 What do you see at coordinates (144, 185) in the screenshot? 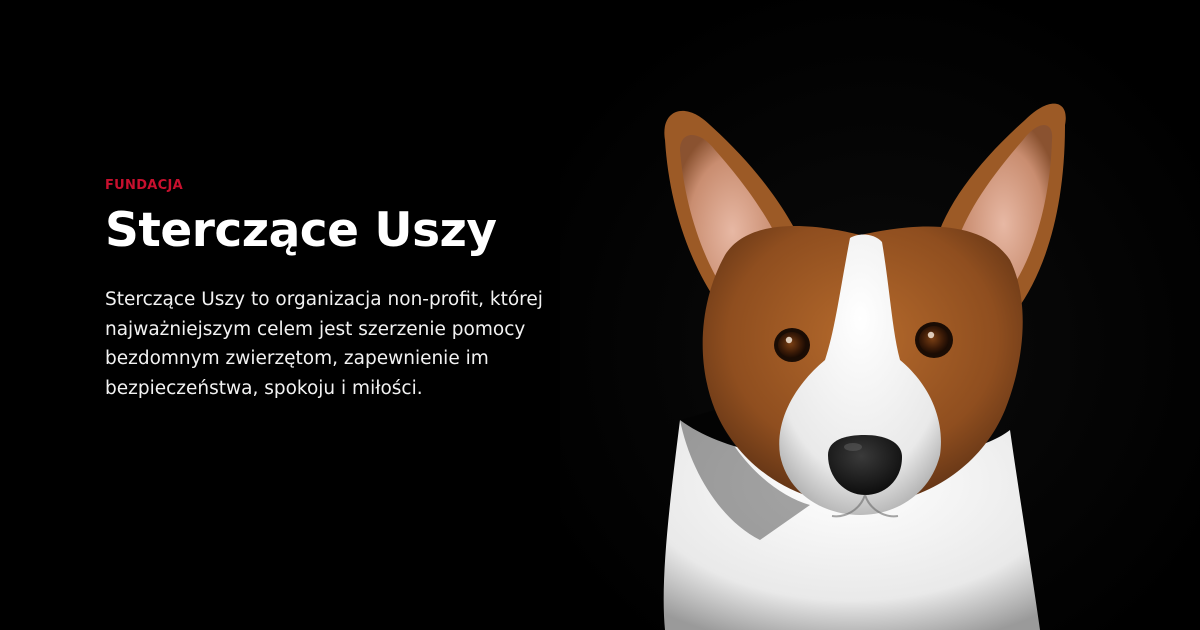
I see `eyebrow-label: FUNDACJA` at bounding box center [144, 185].